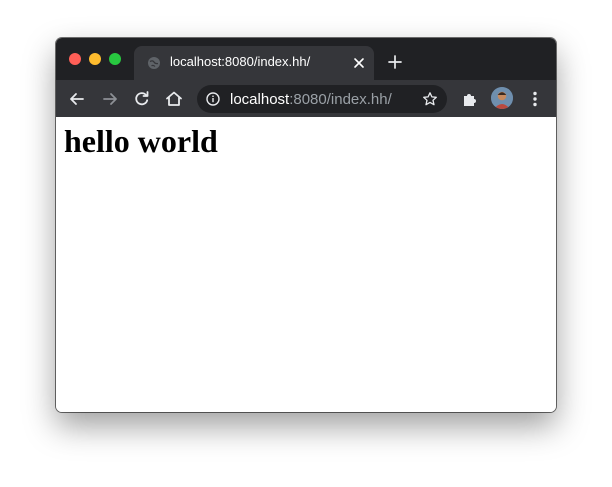 The height and width of the screenshot is (487, 612). Describe the element at coordinates (141, 141) in the screenshot. I see `page-heading: hello world` at that location.